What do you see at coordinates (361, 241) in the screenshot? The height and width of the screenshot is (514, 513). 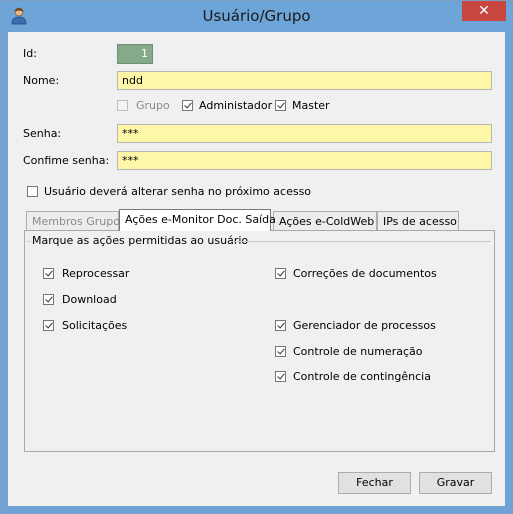 I see `group-divider` at bounding box center [361, 241].